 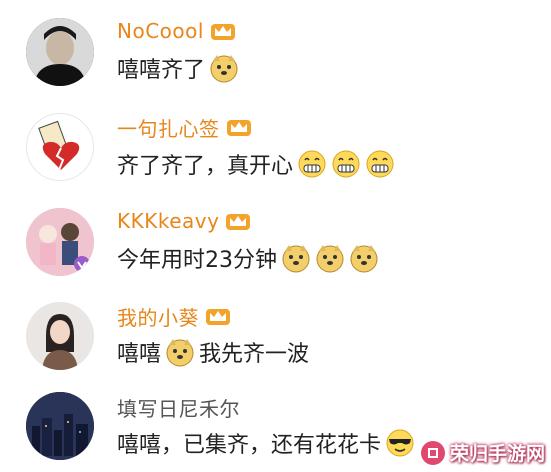 What do you see at coordinates (139, 354) in the screenshot?
I see `comment-text-before: 嘻嘻` at bounding box center [139, 354].